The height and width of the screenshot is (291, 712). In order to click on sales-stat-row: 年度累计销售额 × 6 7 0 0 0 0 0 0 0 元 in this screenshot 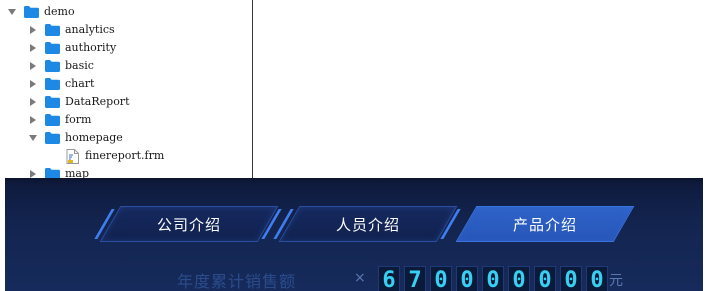, I will do `click(354, 278)`.